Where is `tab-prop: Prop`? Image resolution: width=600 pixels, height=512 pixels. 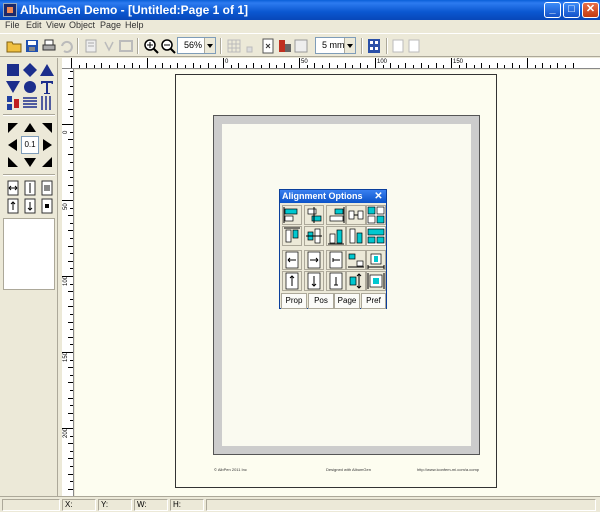 tab-prop: Prop is located at coordinates (294, 301).